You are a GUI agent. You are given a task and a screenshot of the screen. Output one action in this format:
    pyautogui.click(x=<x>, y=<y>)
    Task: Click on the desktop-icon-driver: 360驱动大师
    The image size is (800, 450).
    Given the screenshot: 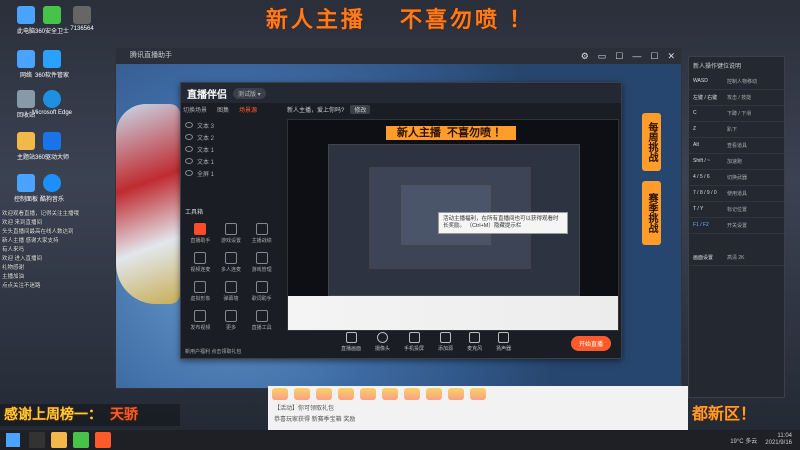 What is the action you would take?
    pyautogui.click(x=52, y=146)
    